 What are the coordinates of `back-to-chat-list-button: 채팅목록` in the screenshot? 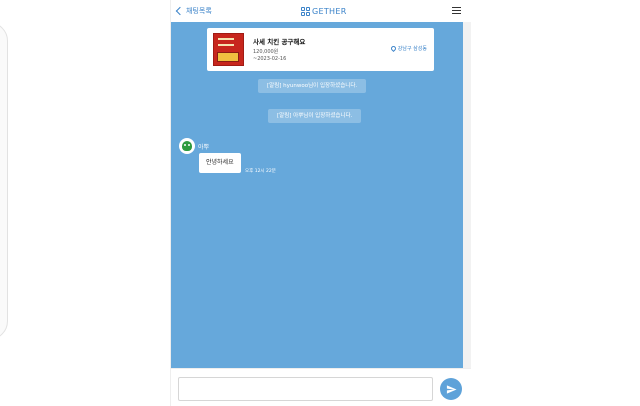 It's located at (193, 11).